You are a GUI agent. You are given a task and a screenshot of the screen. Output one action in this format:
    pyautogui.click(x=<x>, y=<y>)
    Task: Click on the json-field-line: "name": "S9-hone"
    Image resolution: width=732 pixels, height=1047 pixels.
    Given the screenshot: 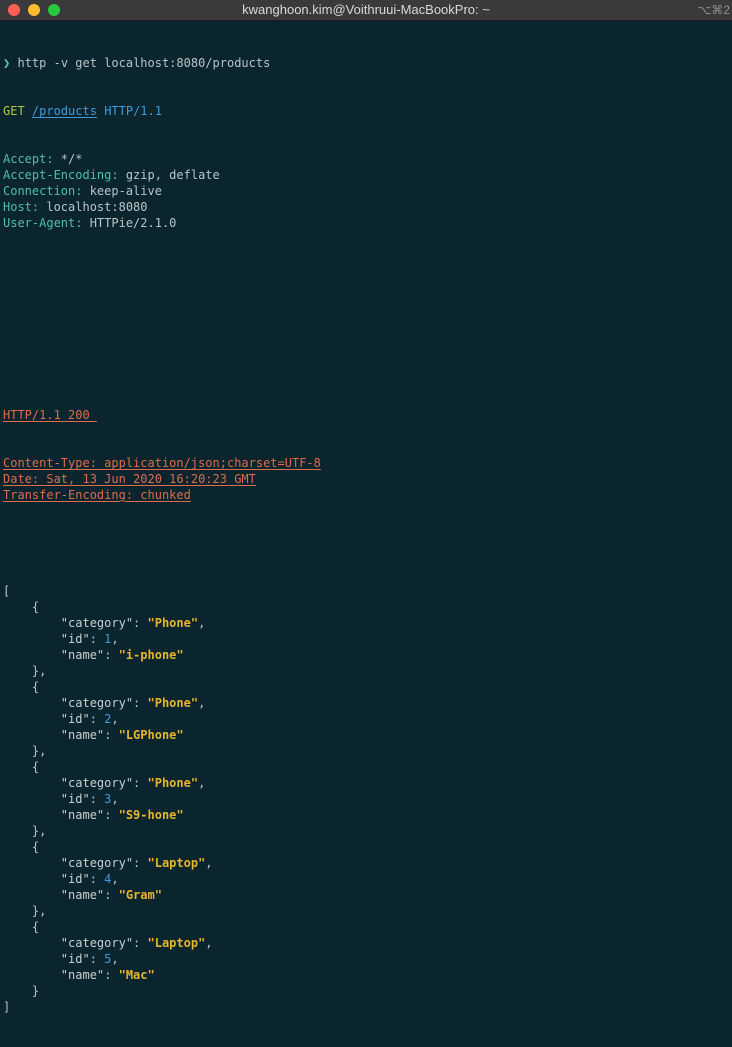 What is the action you would take?
    pyautogui.click(x=366, y=815)
    